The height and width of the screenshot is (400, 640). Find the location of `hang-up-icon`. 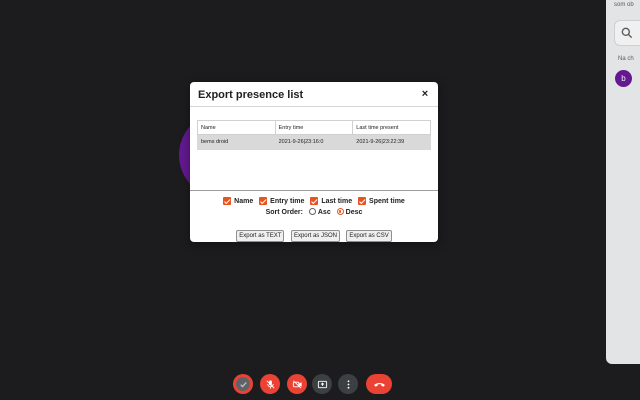

hang-up-icon is located at coordinates (379, 384).